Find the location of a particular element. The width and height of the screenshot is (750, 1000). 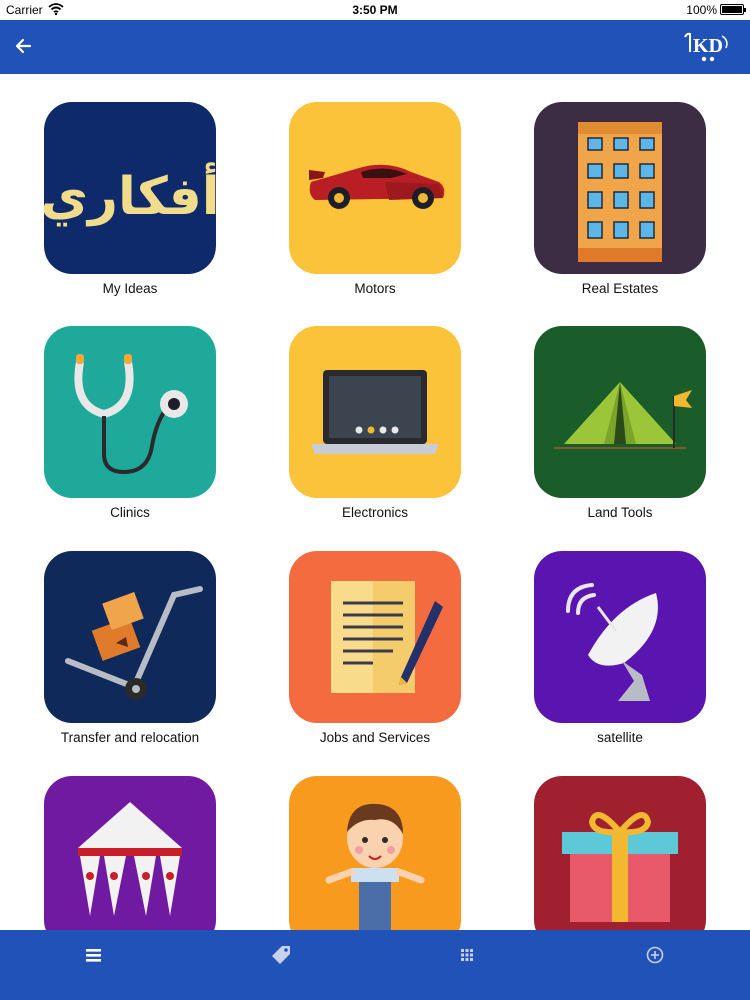

child-icon is located at coordinates (375, 853).